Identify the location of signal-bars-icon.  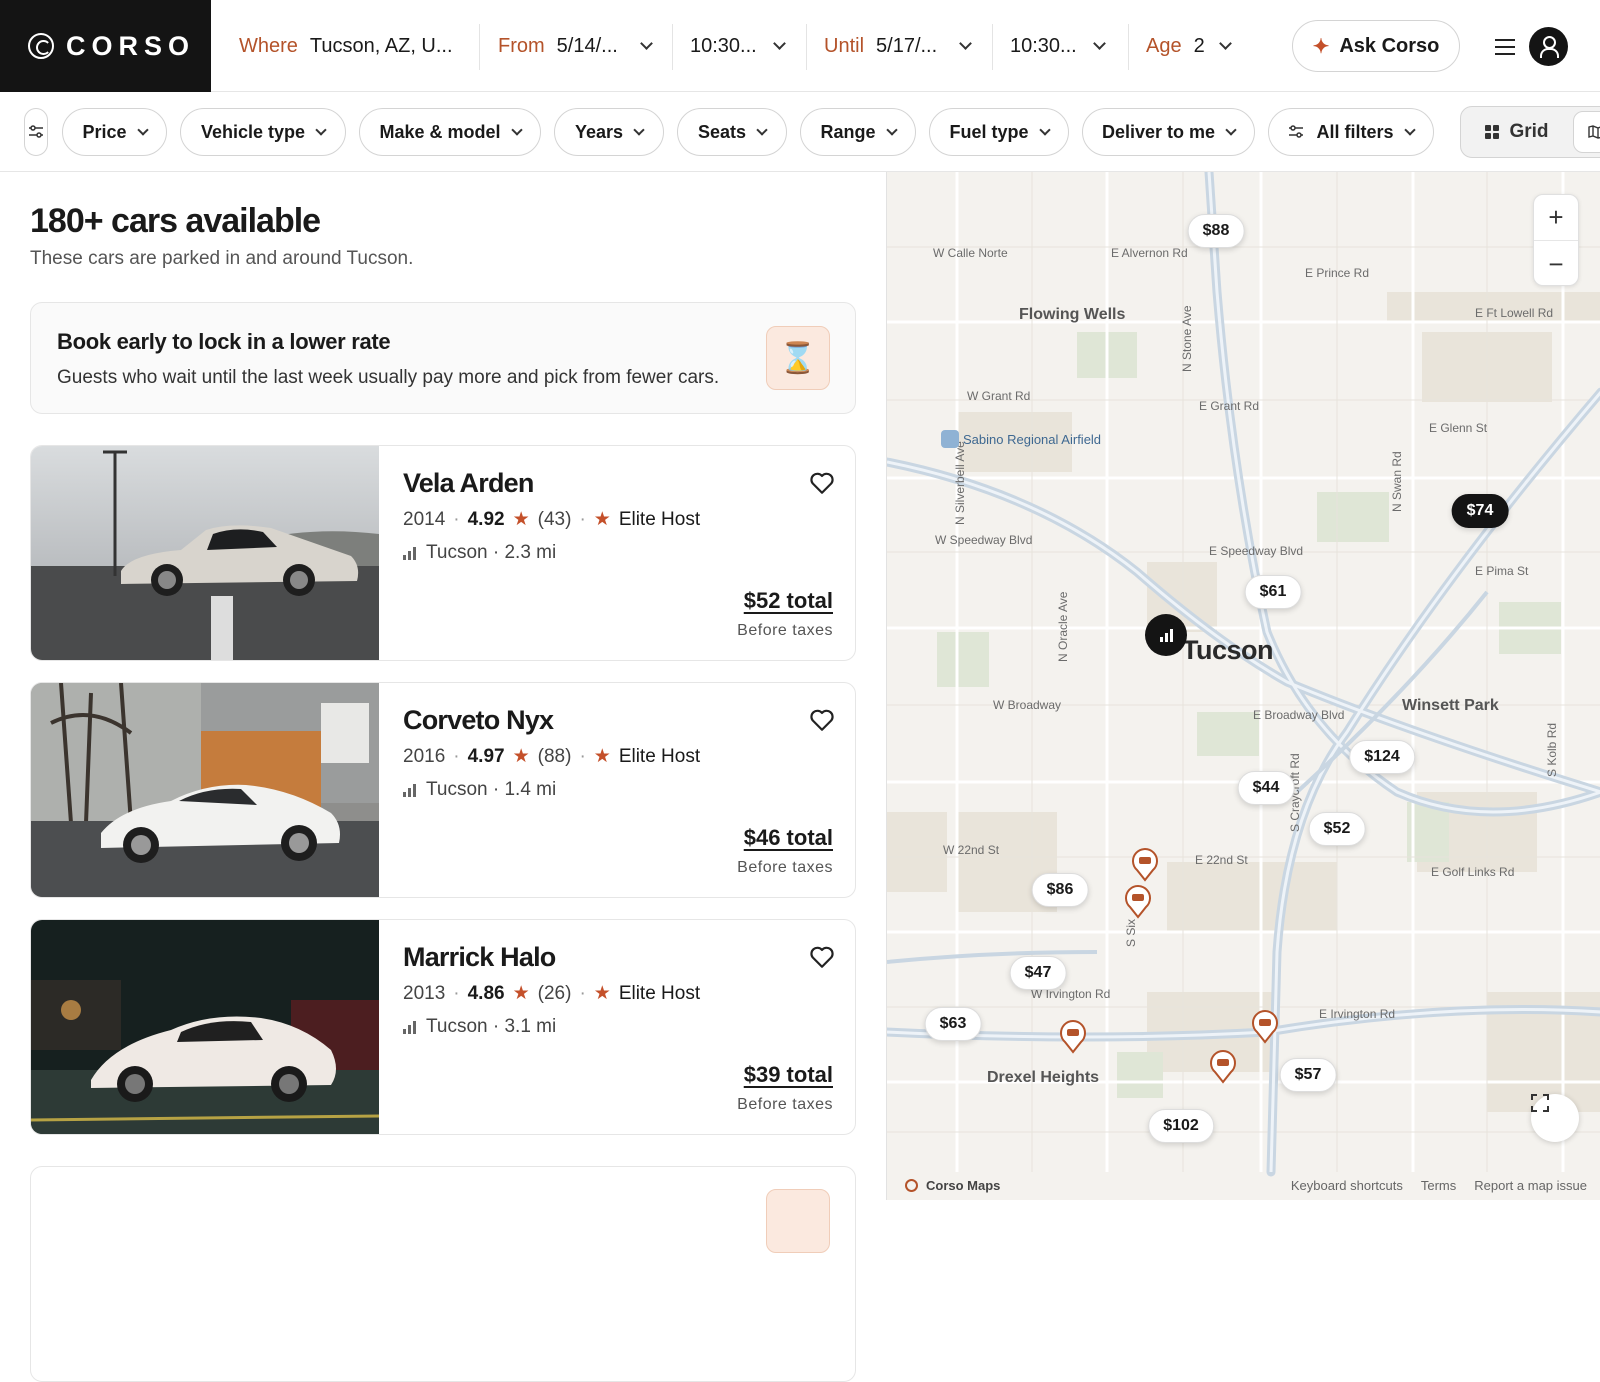
(409, 553).